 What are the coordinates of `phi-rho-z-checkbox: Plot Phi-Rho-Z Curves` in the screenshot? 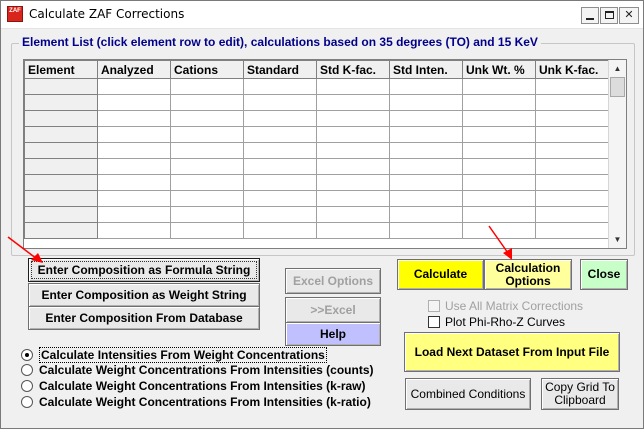 It's located at (496, 322).